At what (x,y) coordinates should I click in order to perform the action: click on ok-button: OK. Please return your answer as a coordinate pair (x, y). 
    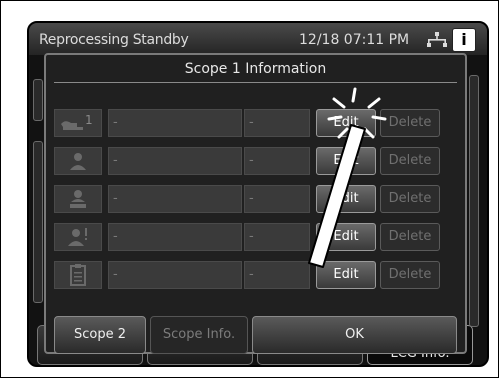
    Looking at the image, I should click on (354, 335).